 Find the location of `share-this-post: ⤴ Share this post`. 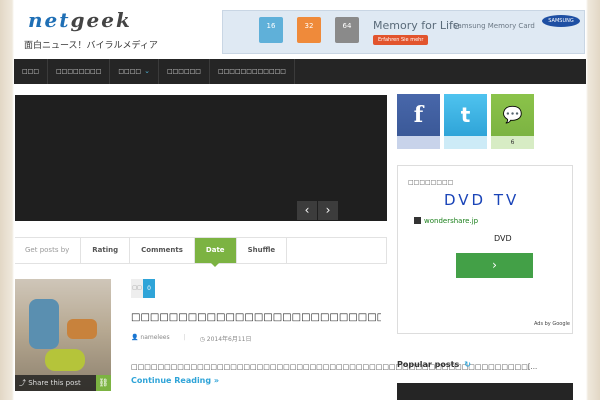

share-this-post: ⤴ Share this post is located at coordinates (55, 383).